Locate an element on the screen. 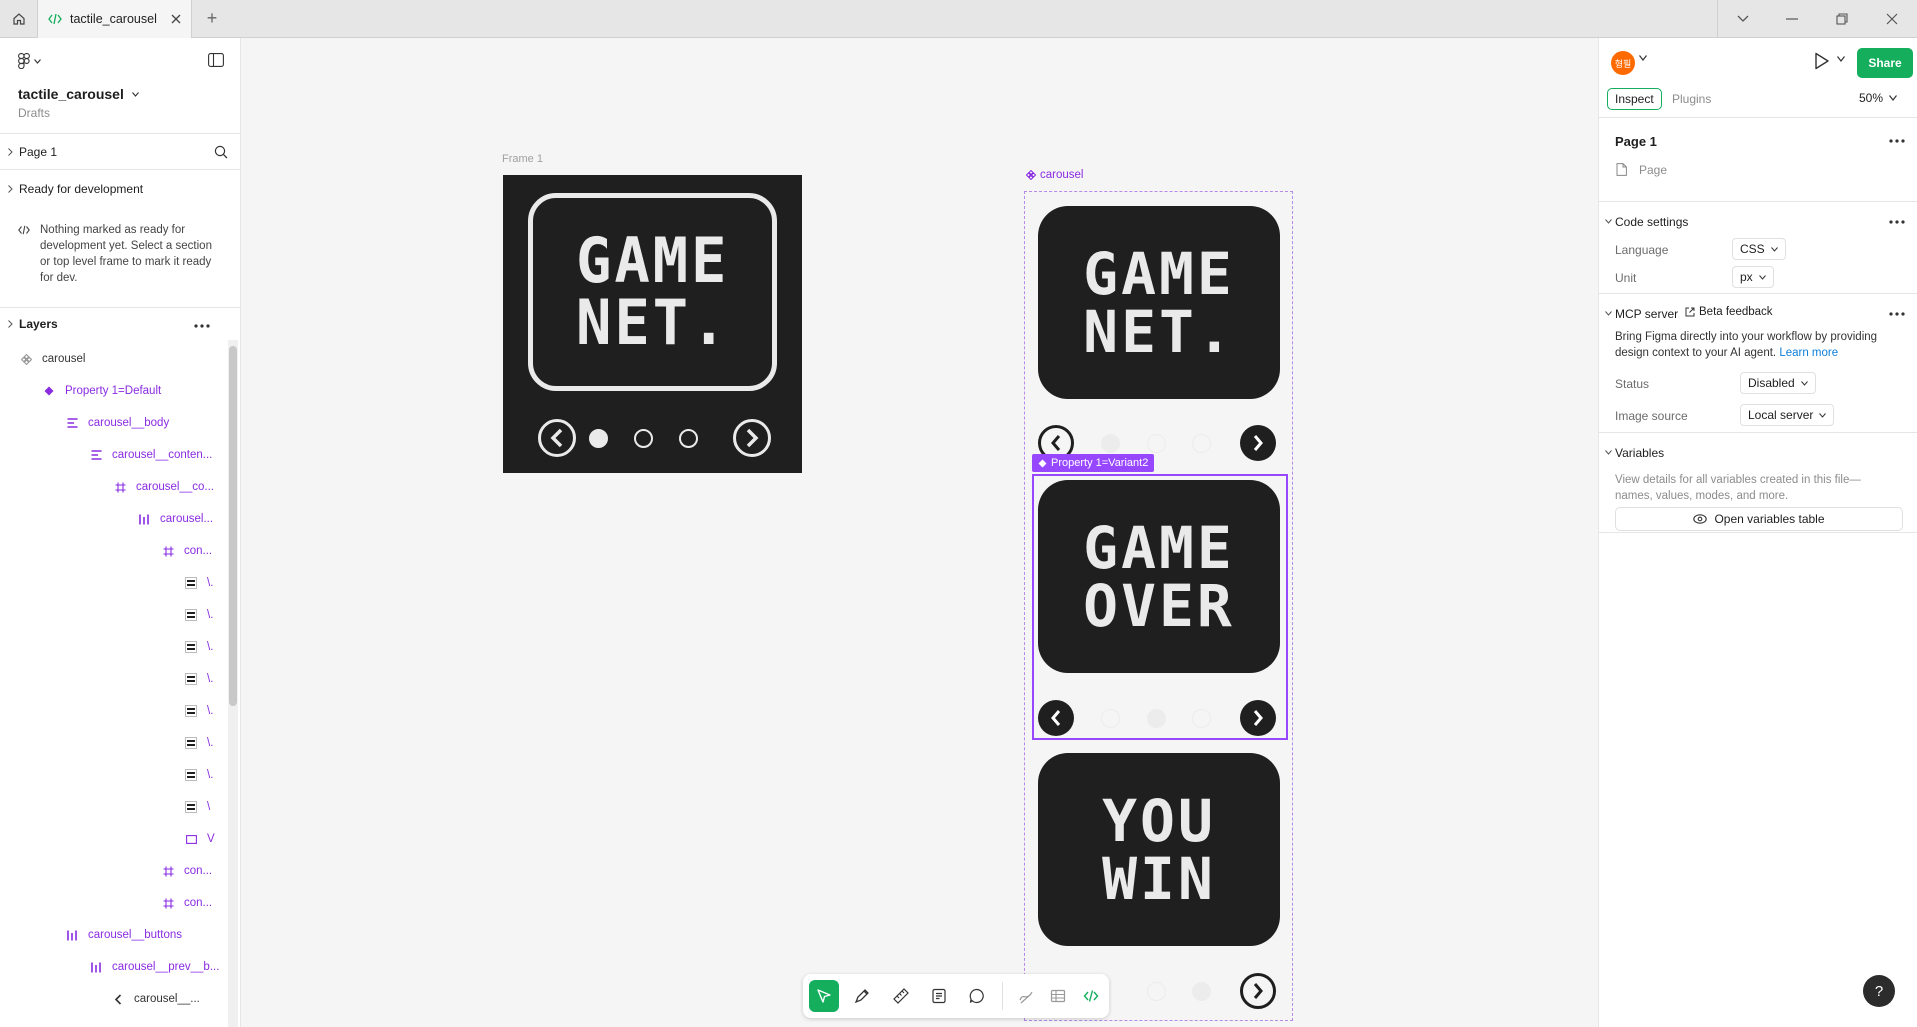 This screenshot has height=1027, width=1917. tab-plugins: Plugins is located at coordinates (1691, 99).